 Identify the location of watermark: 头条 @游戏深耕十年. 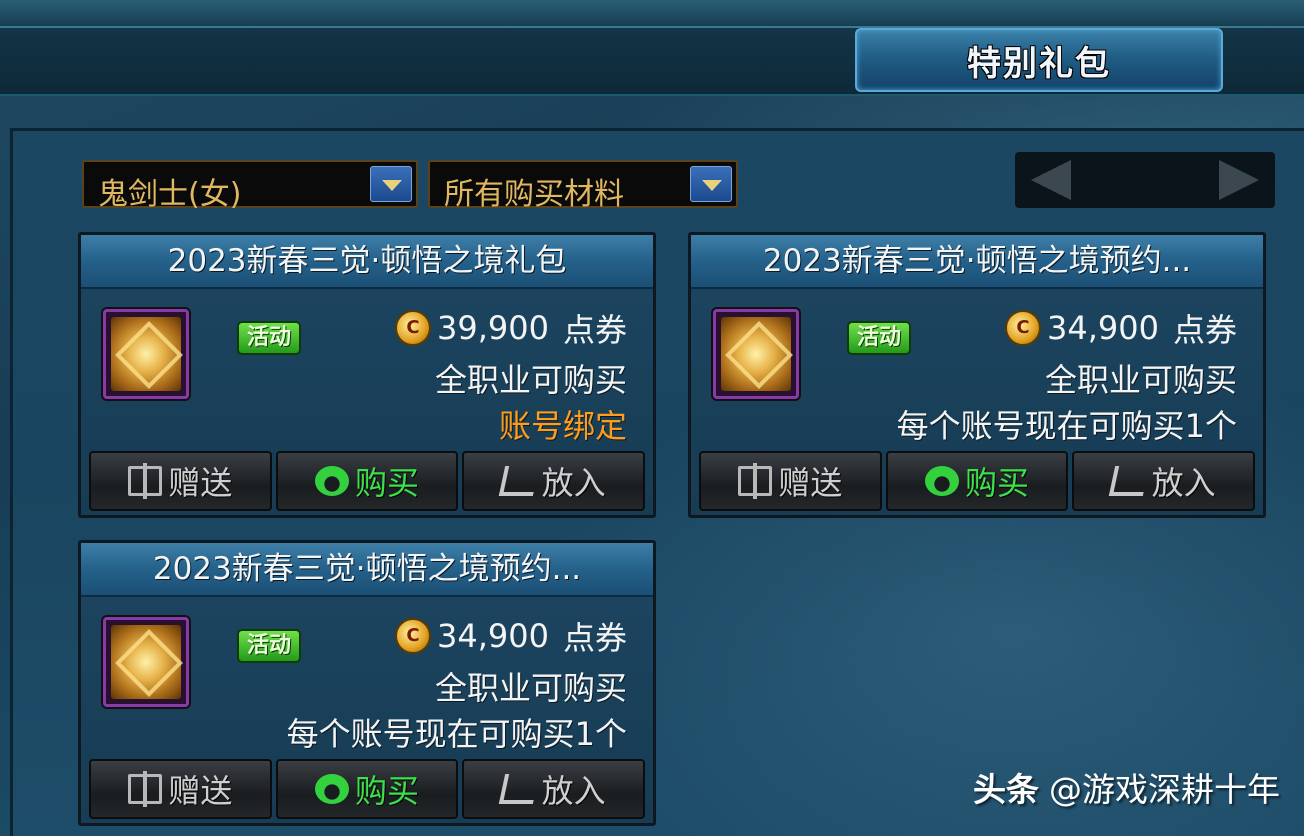
(1126, 787).